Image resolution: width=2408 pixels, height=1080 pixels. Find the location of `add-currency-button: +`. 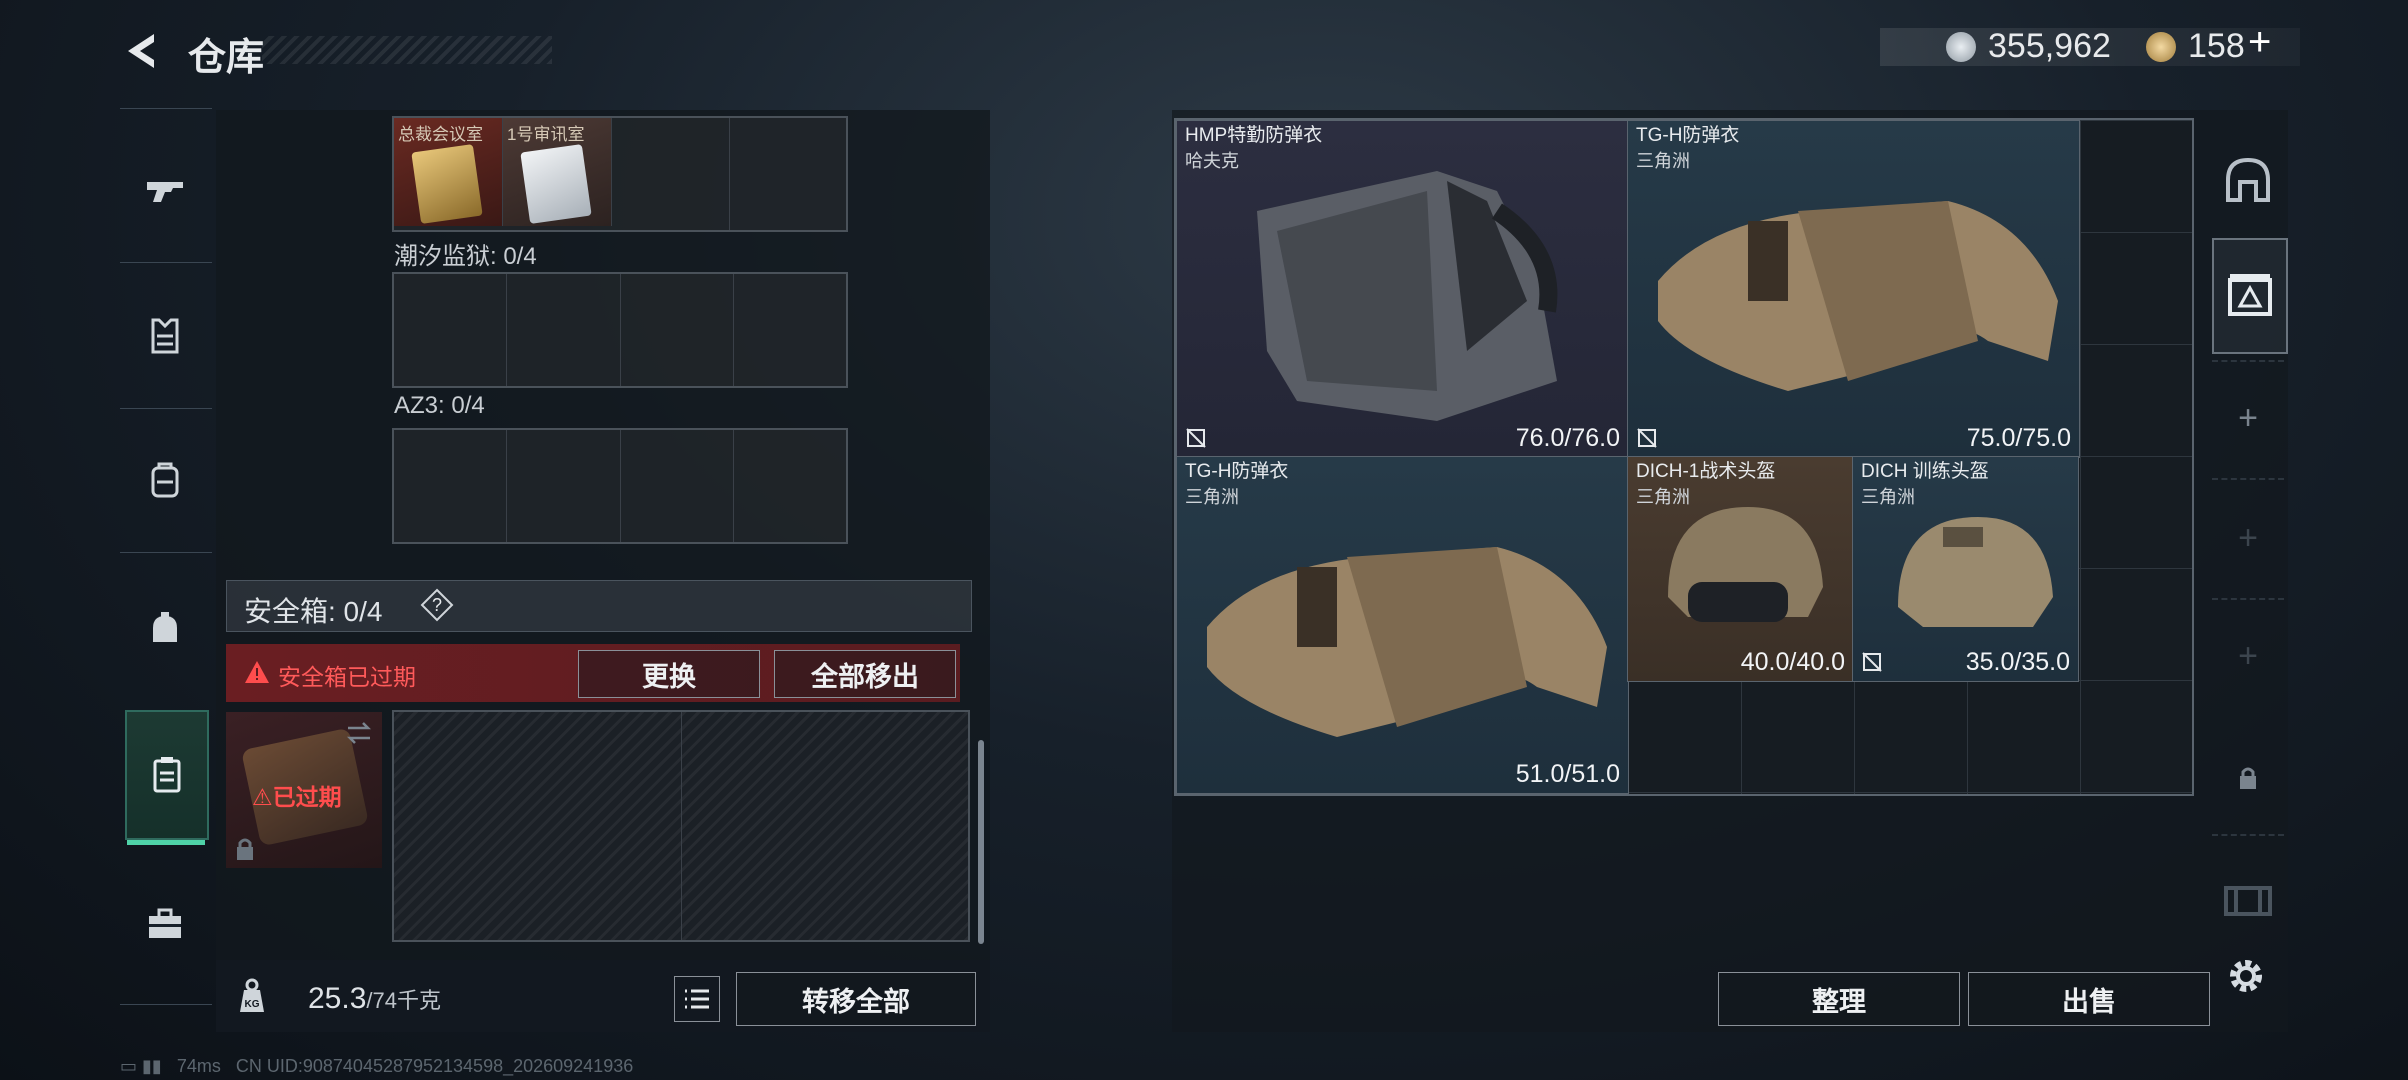

add-currency-button: + is located at coordinates (2259, 42).